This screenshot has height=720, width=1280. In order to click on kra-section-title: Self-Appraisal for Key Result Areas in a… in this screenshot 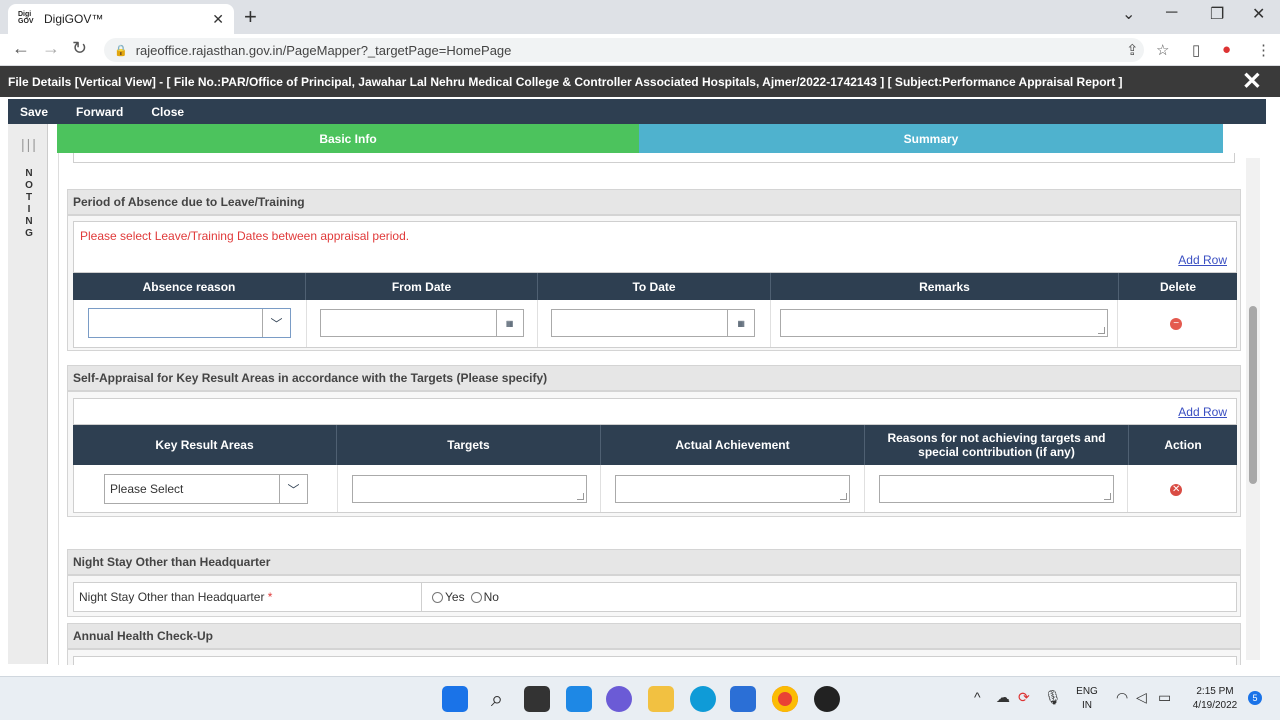, I will do `click(654, 378)`.